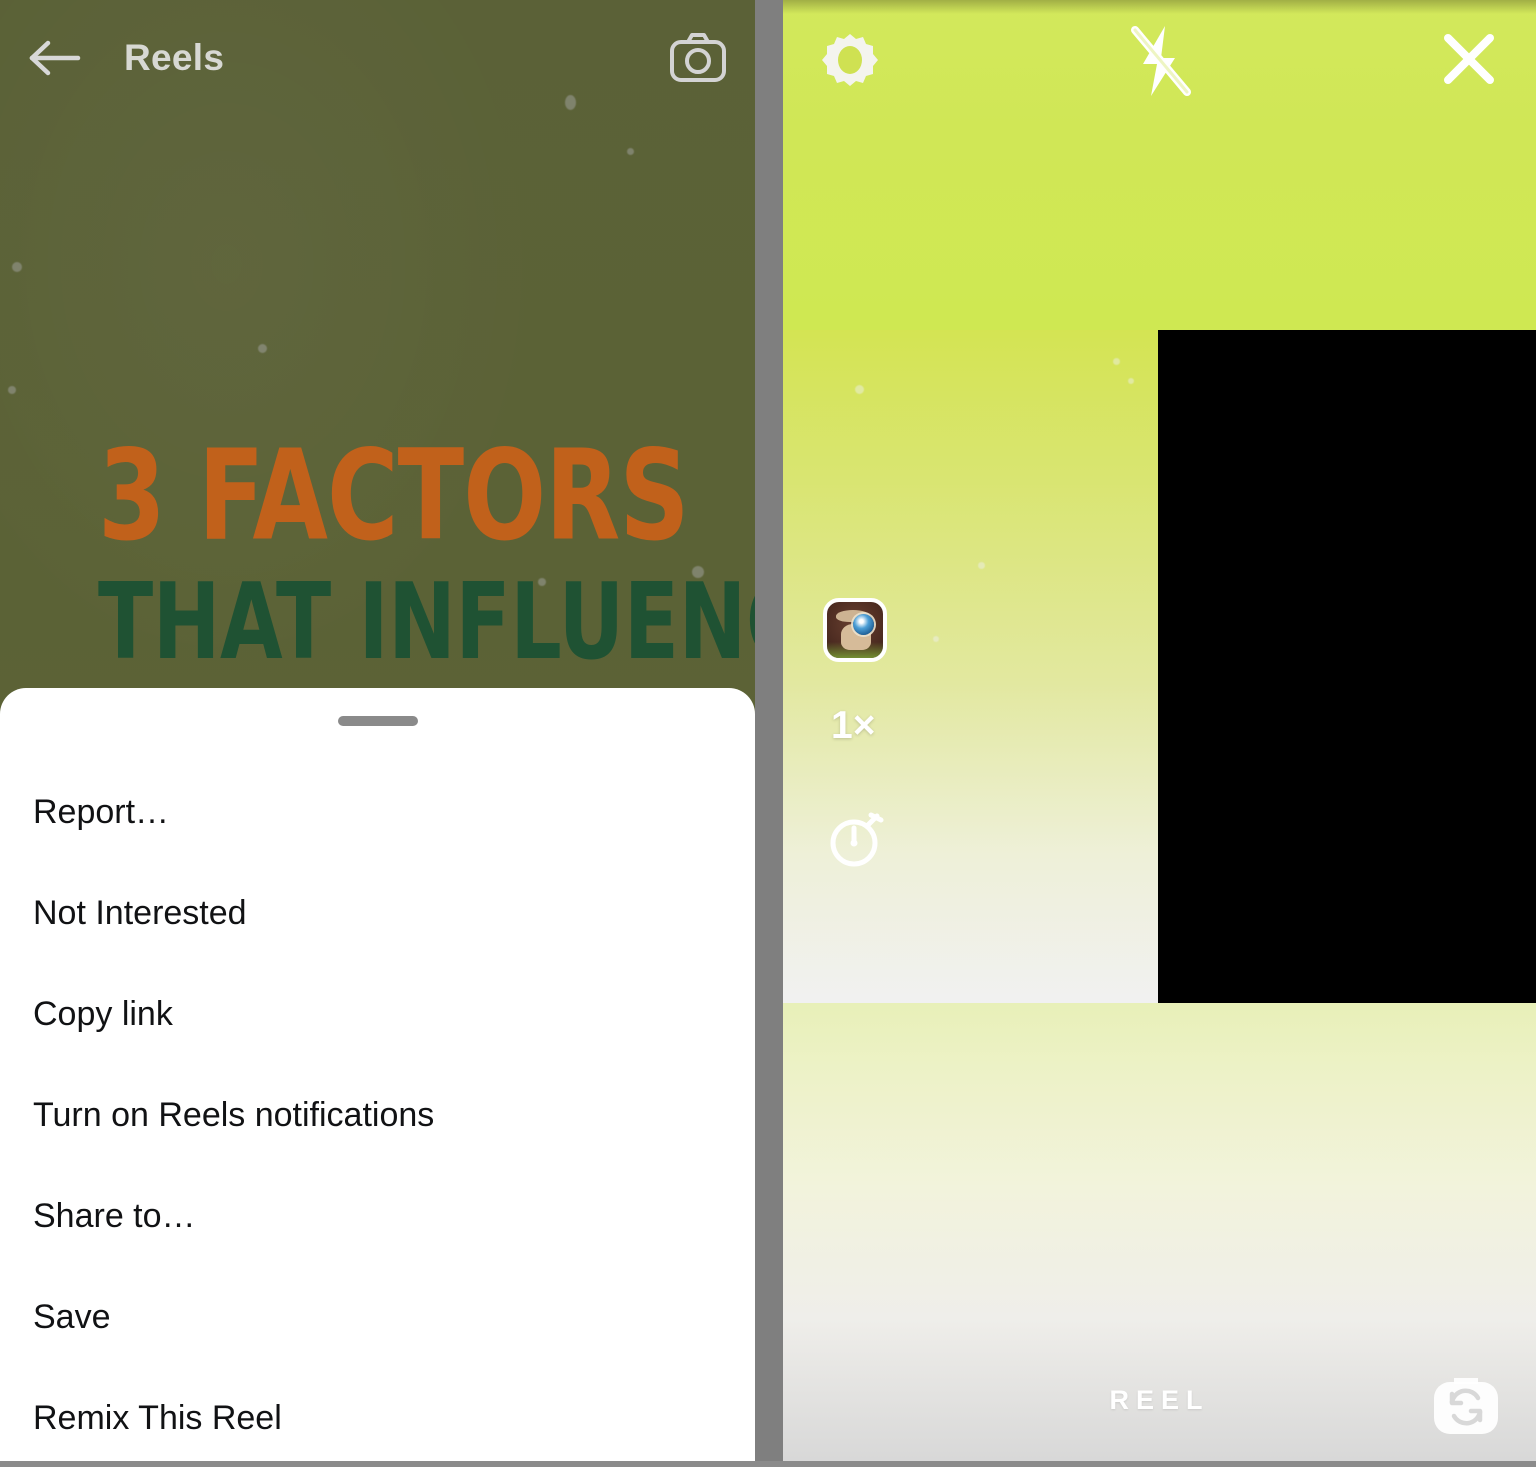 The width and height of the screenshot is (1536, 1467). What do you see at coordinates (970, 666) in the screenshot?
I see `camera-preview-left` at bounding box center [970, 666].